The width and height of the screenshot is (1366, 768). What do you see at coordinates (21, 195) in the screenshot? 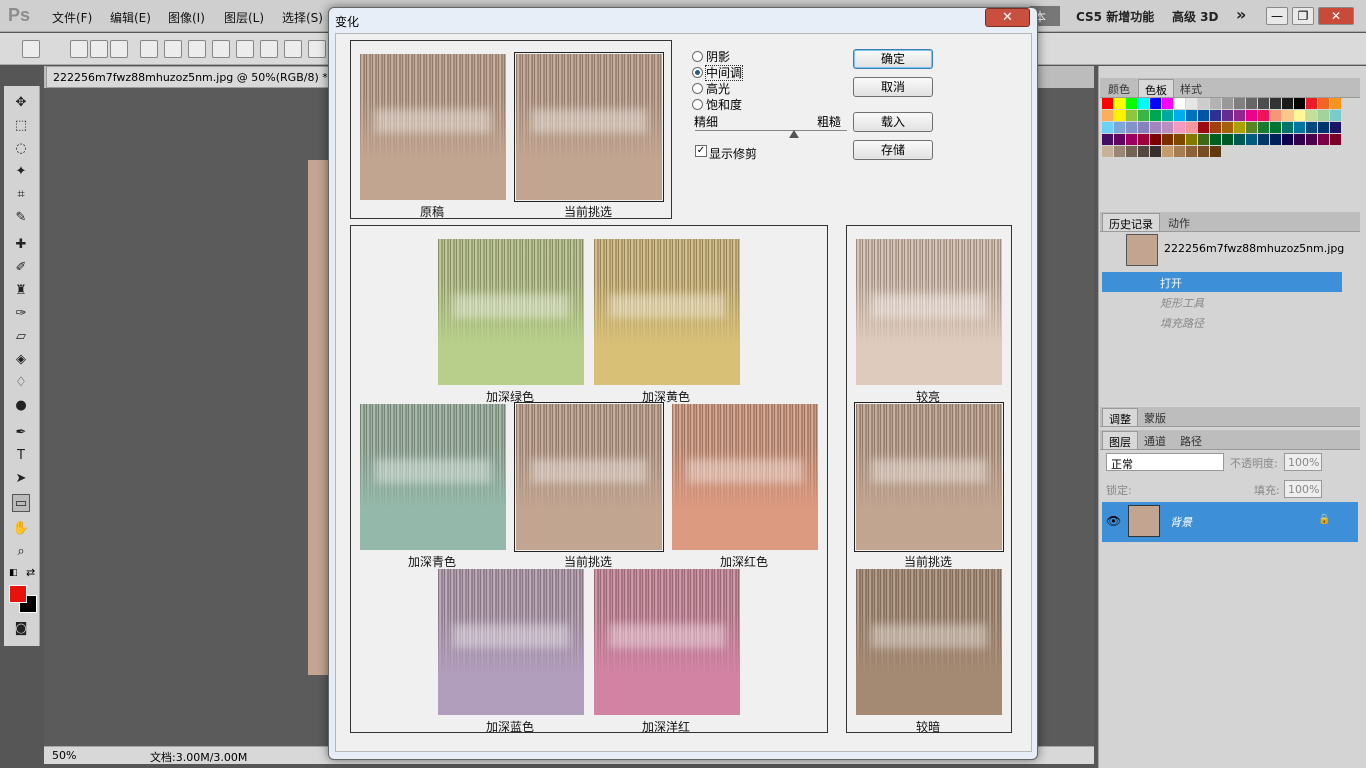
I see `crop-tool-icon: ⌗` at bounding box center [21, 195].